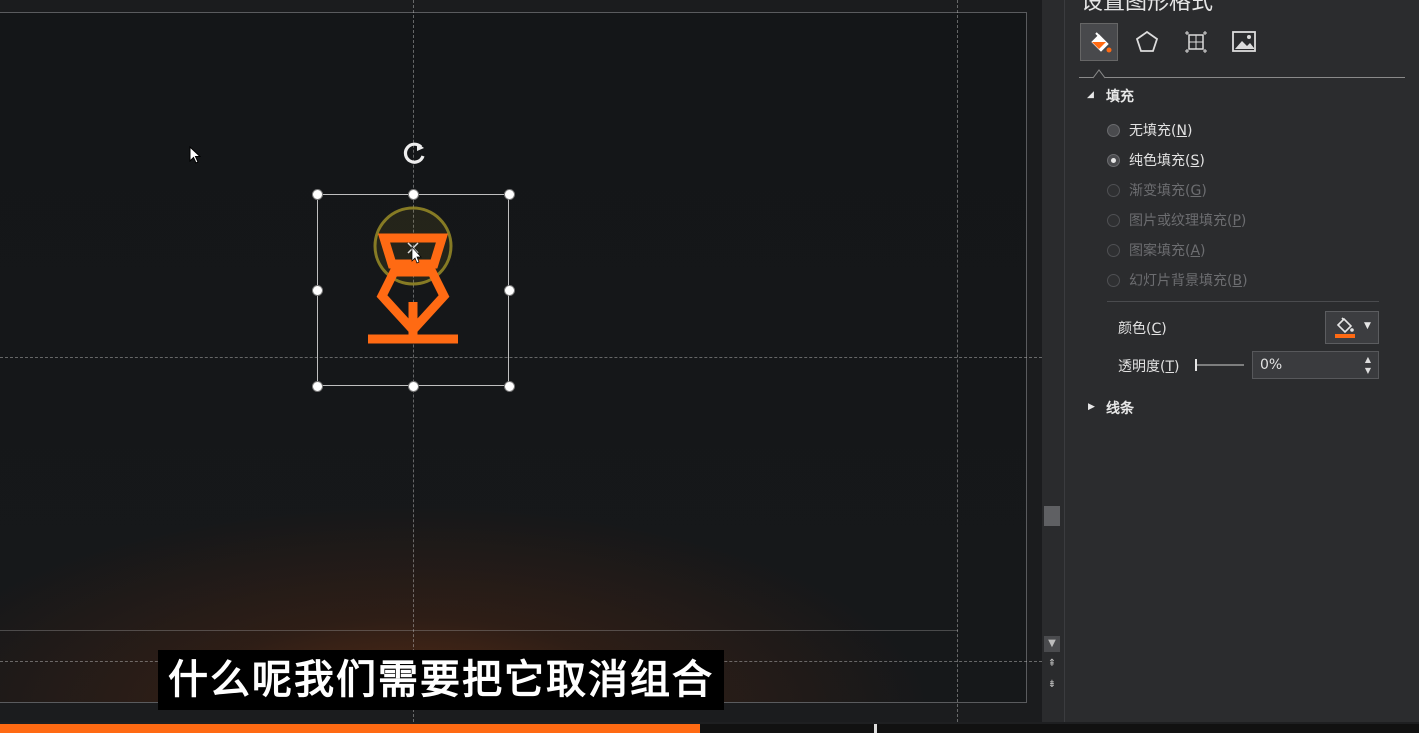  Describe the element at coordinates (509, 386) in the screenshot. I see `resize-handle-bottom-right` at that location.